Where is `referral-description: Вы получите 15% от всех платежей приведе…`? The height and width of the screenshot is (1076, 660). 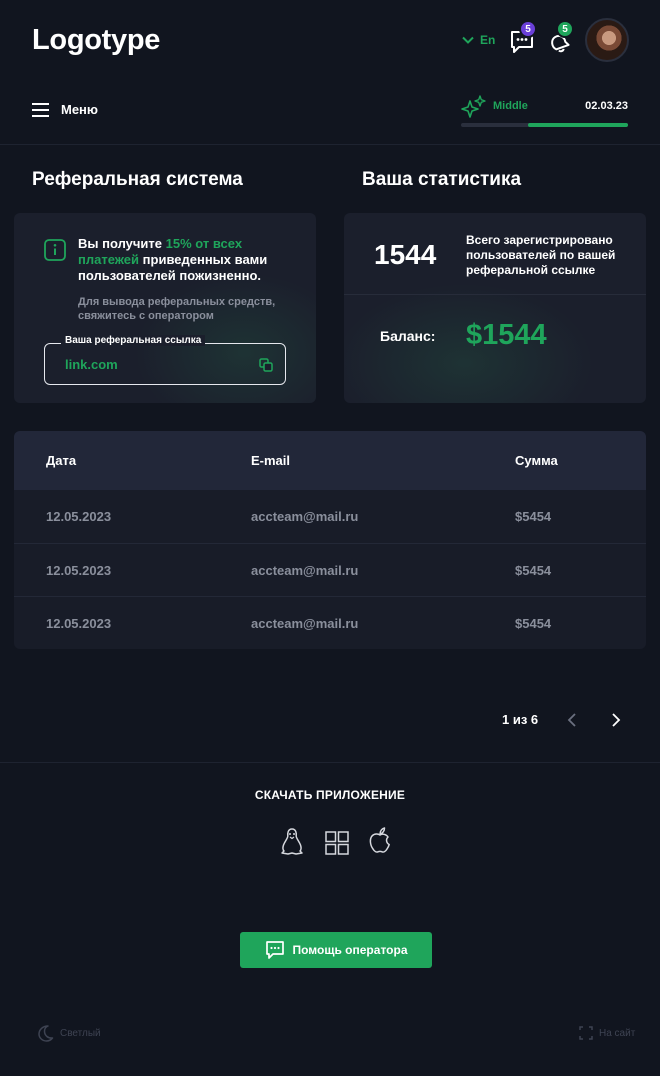
referral-description: Вы получите 15% от всех платежей приведе… is located at coordinates (173, 259).